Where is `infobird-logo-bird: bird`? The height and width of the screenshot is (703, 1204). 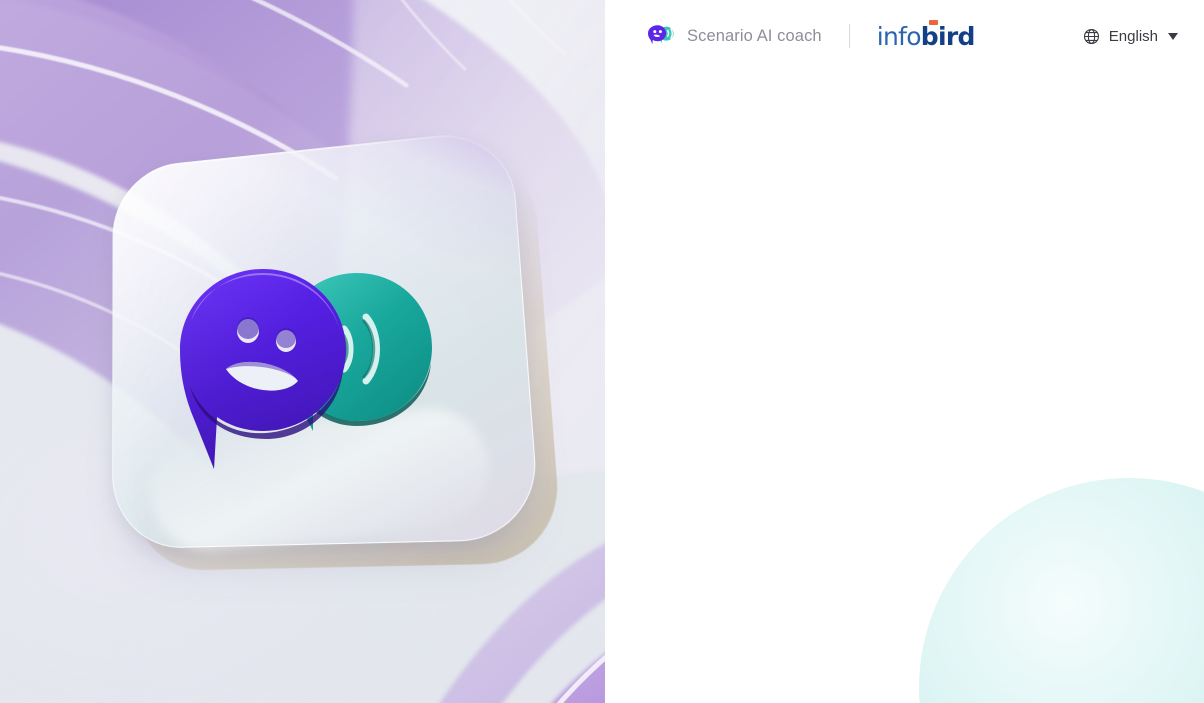
infobird-logo-bird: bird is located at coordinates (948, 36).